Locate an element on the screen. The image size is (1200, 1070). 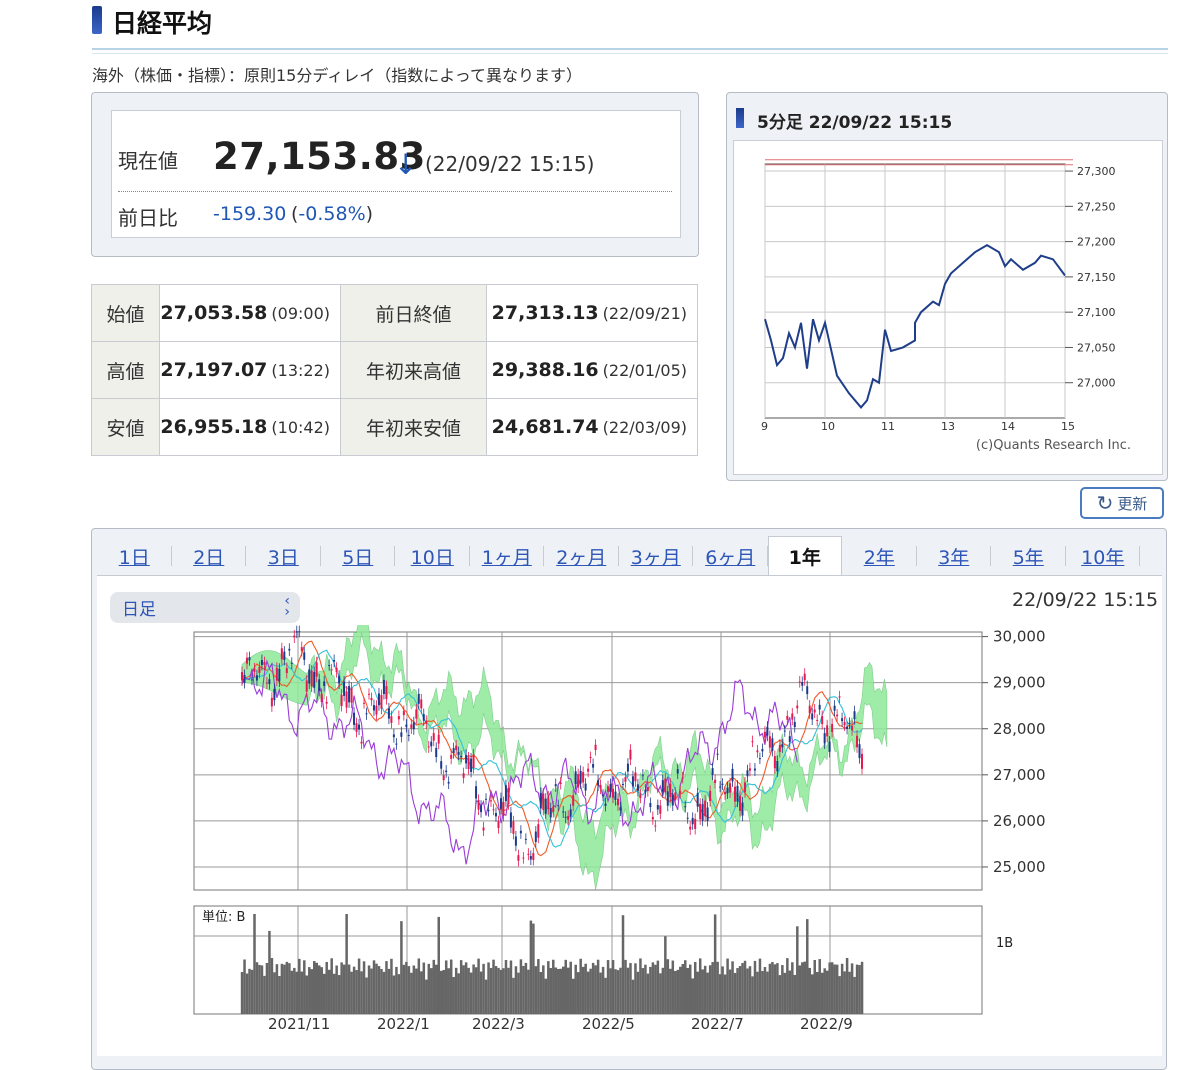
period-tabs: 1日 2日 3日 5日 10日 1ヶ月 2ヶ月 3ヶ月 6ヶ月 1年 2年 3年 5年 10年 is located at coordinates (627, 556).